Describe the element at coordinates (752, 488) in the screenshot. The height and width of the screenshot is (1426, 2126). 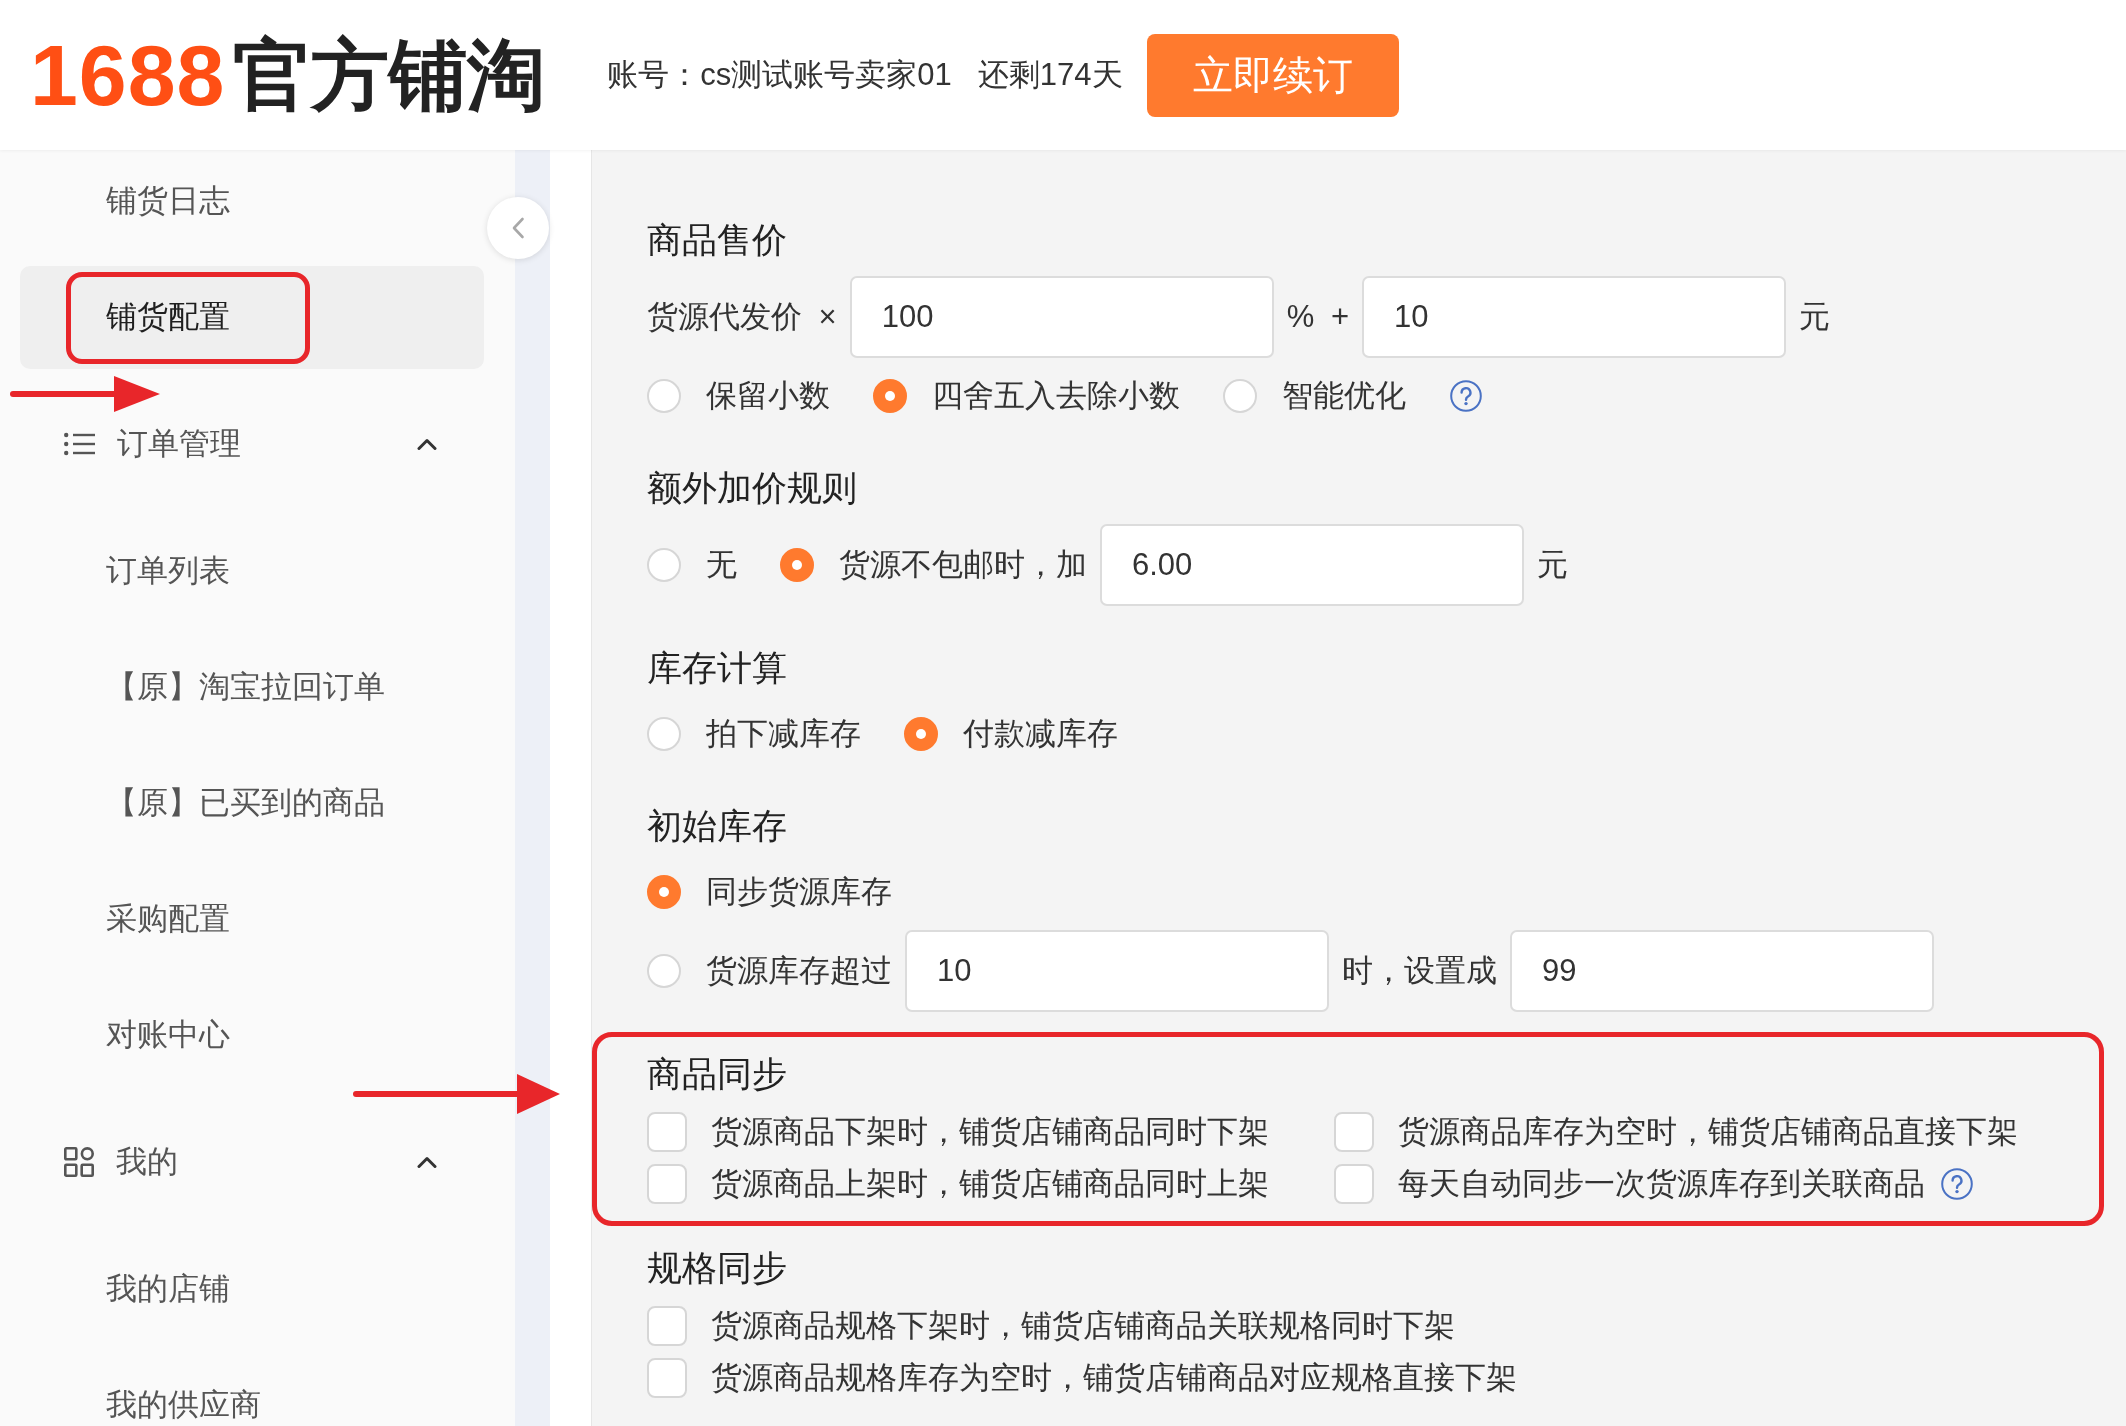
I see `section-title: 额外加价规则` at that location.